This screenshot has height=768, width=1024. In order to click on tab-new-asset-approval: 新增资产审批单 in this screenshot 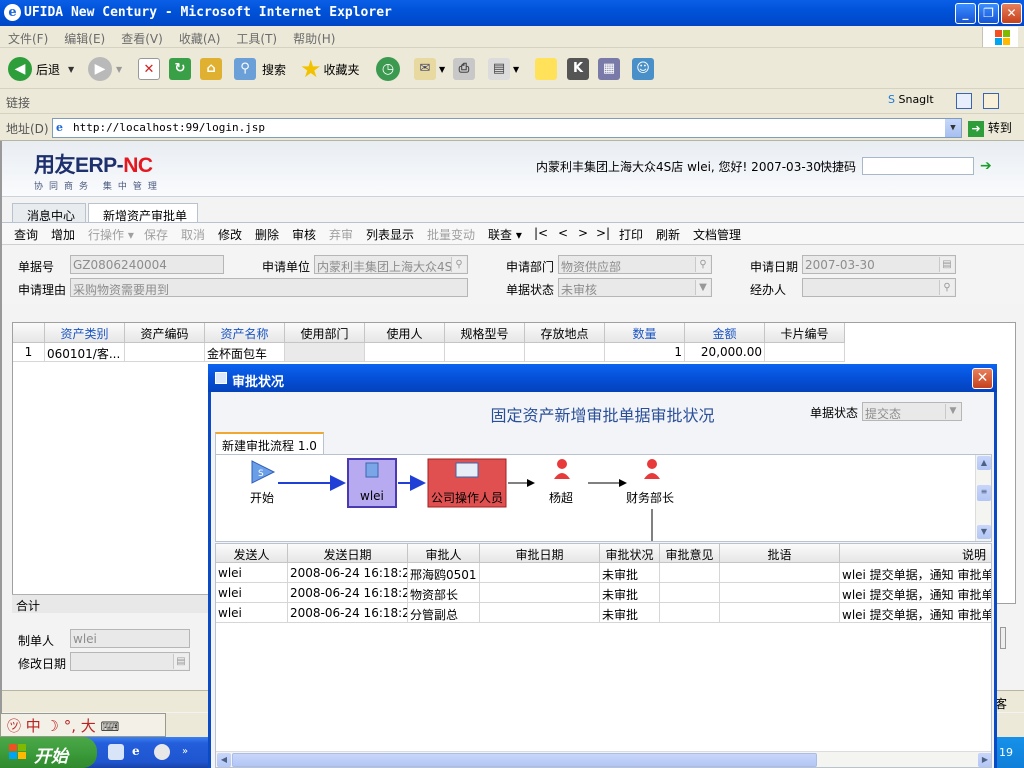, I will do `click(143, 213)`.